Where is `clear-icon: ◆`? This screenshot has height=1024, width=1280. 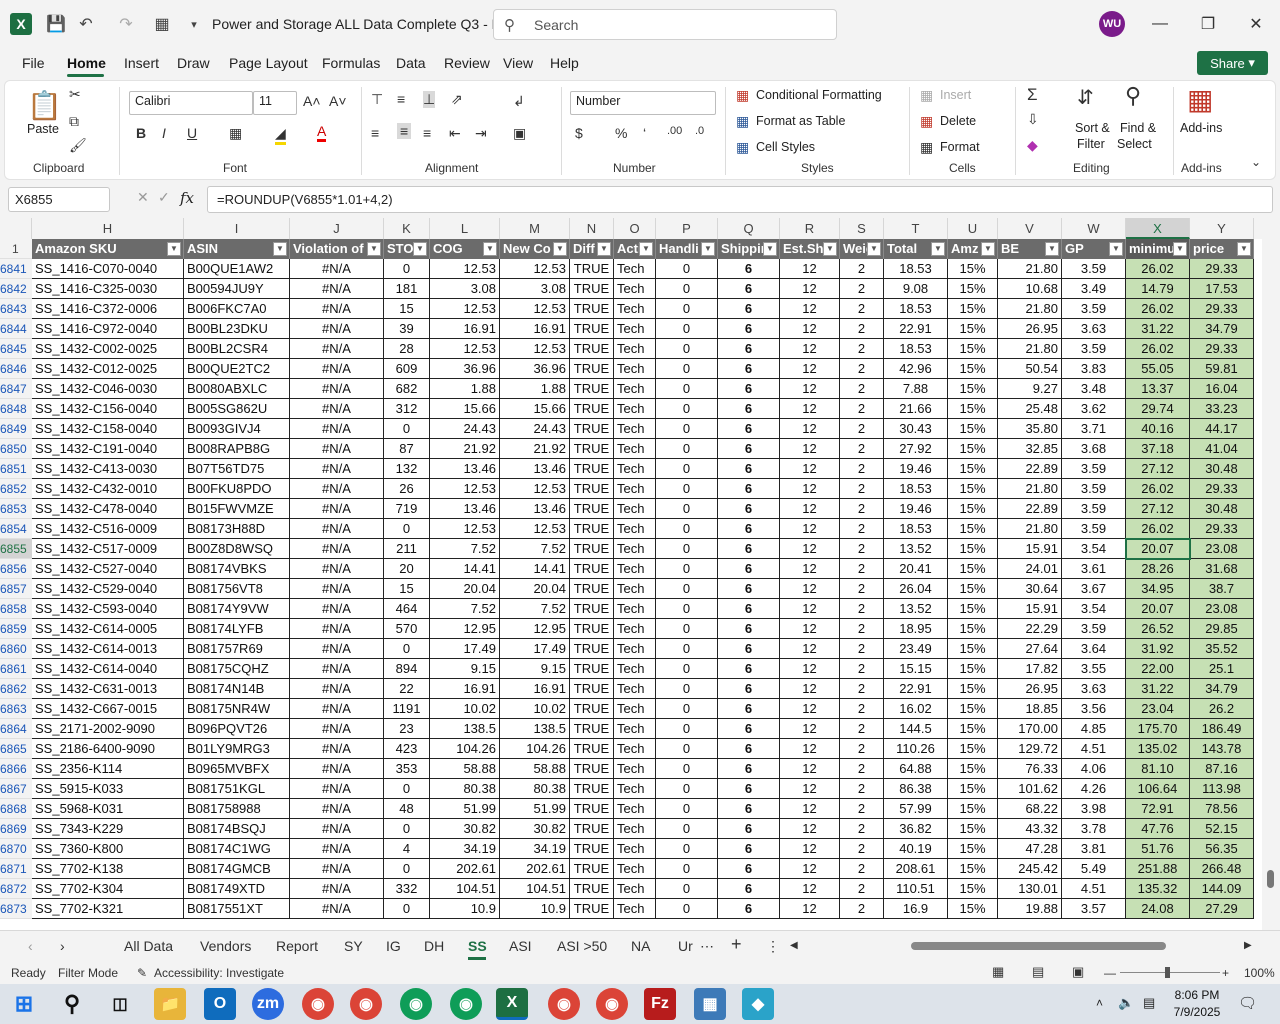 clear-icon: ◆ is located at coordinates (1032, 145).